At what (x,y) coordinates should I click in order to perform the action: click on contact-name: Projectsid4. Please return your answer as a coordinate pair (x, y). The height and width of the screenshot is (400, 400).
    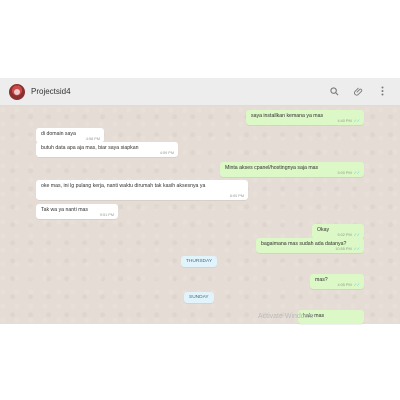
    Looking at the image, I should click on (51, 91).